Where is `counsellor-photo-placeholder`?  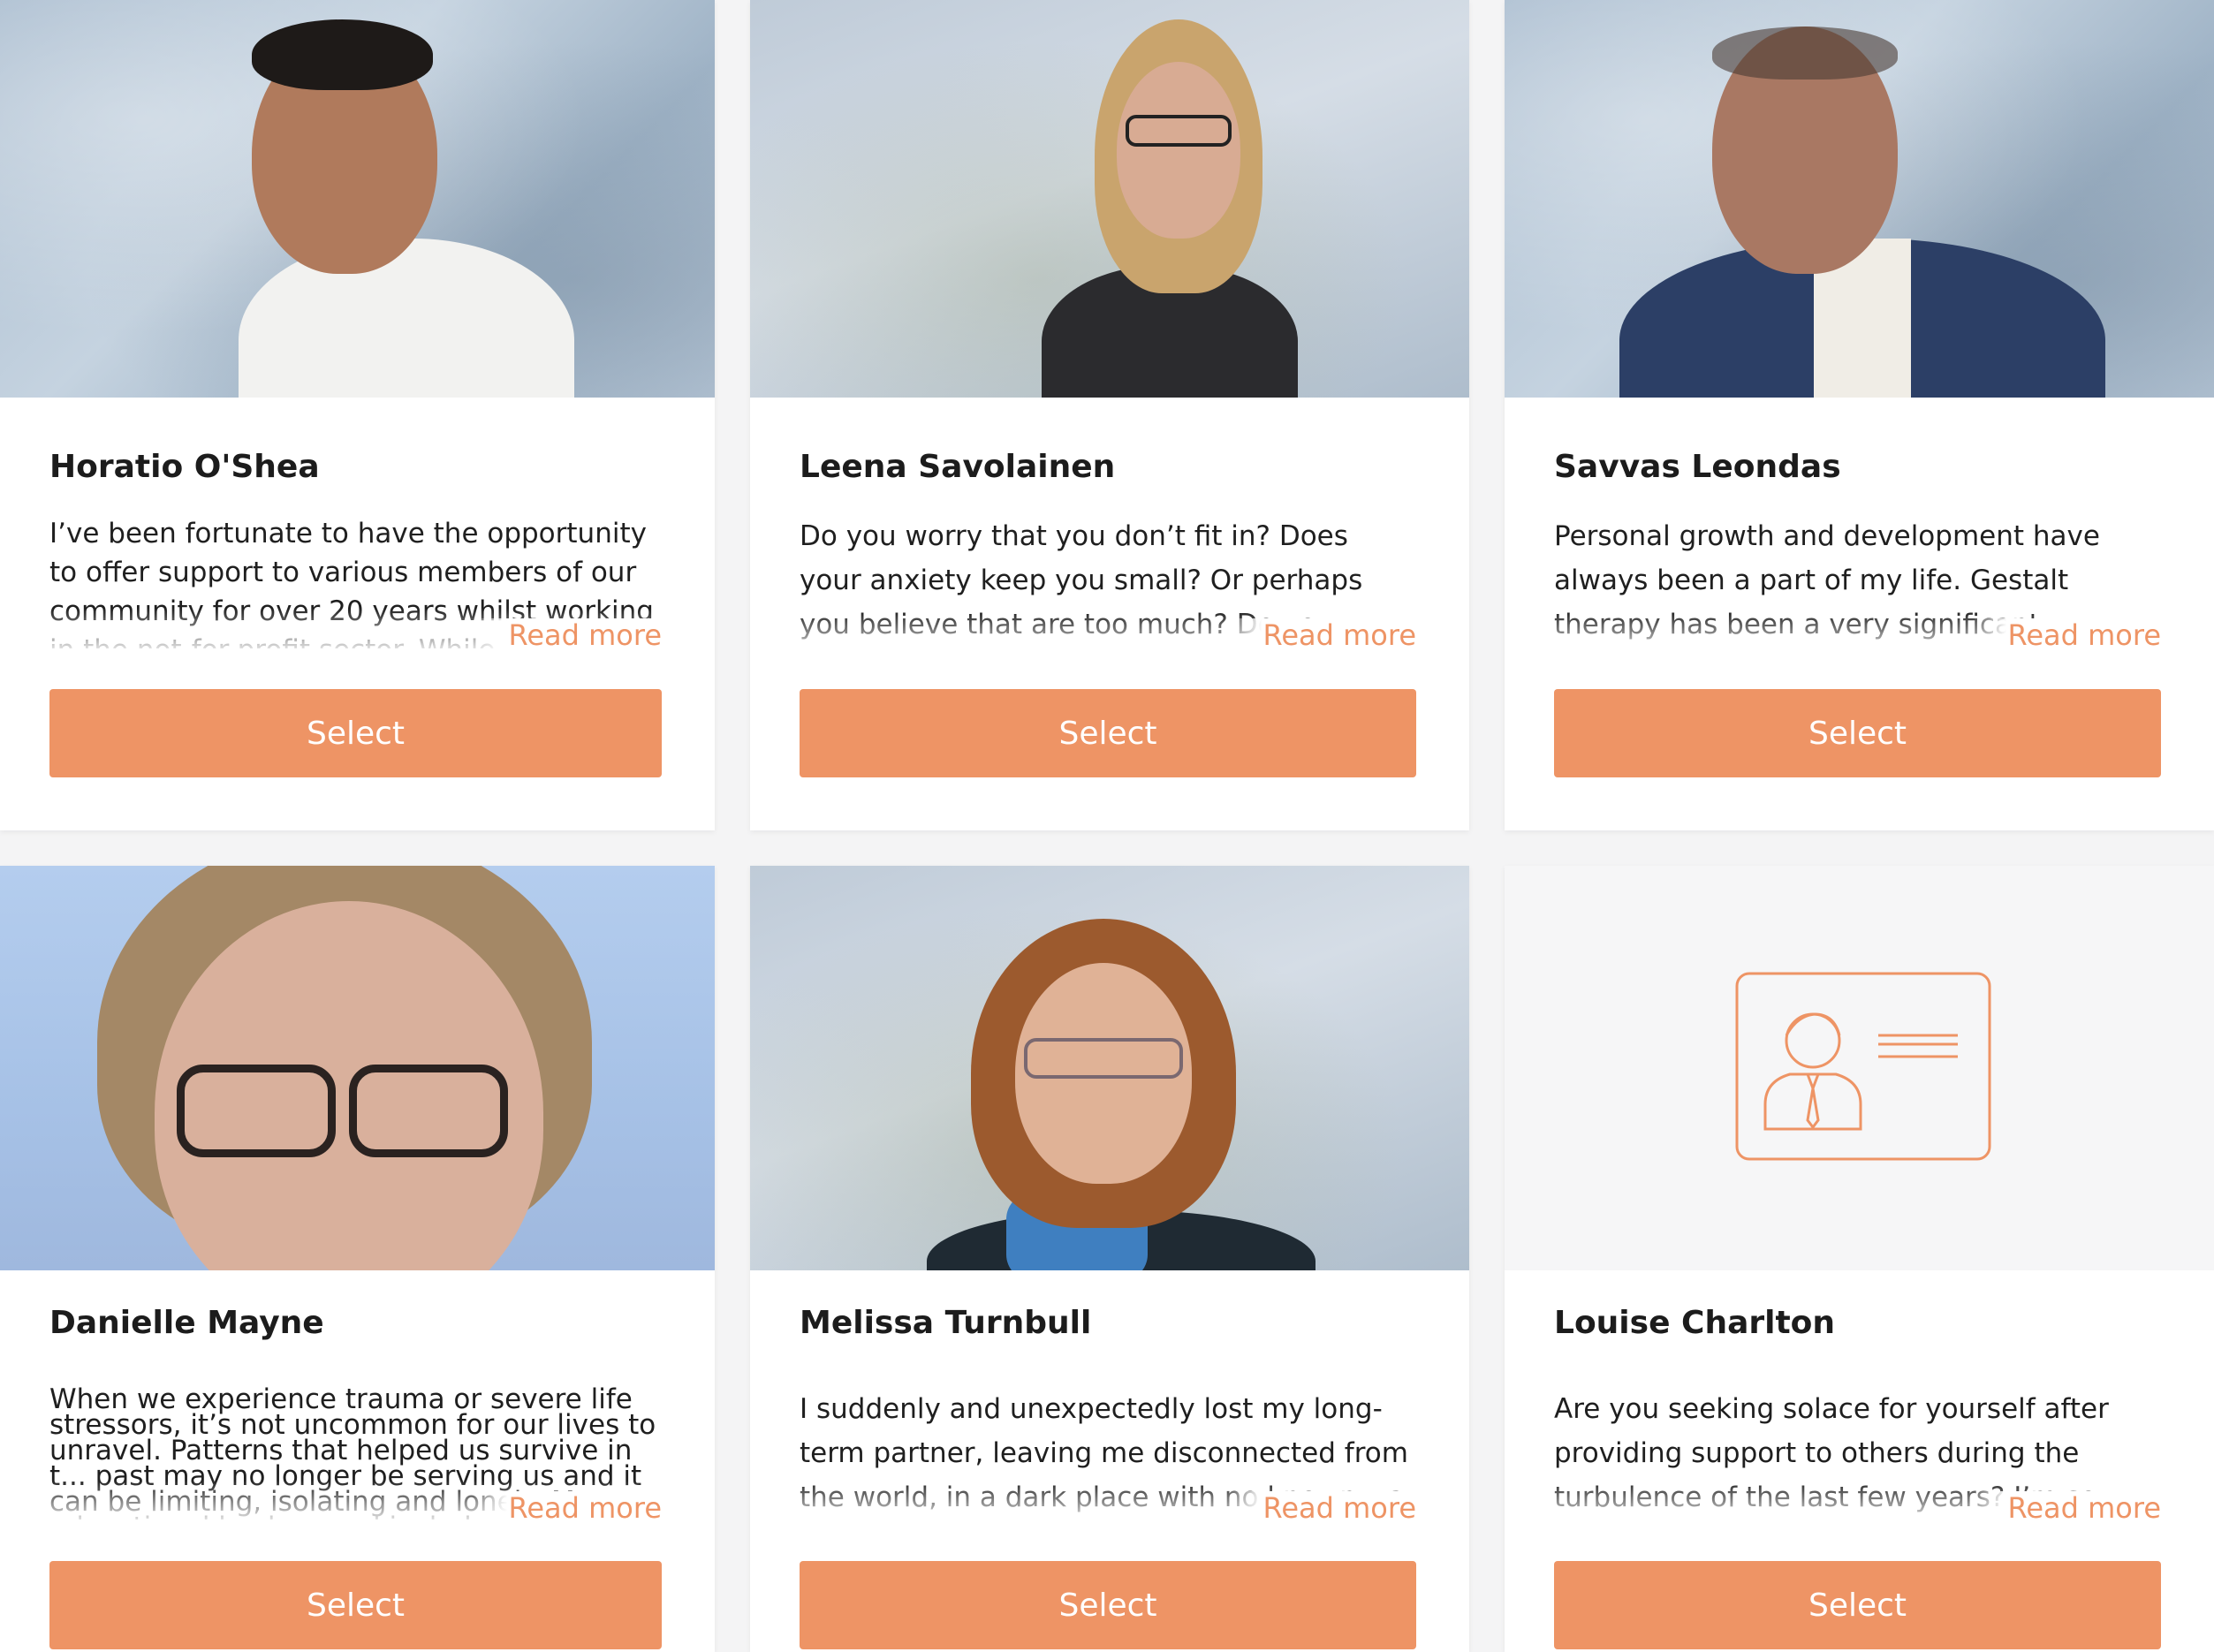 counsellor-photo-placeholder is located at coordinates (1859, 1068).